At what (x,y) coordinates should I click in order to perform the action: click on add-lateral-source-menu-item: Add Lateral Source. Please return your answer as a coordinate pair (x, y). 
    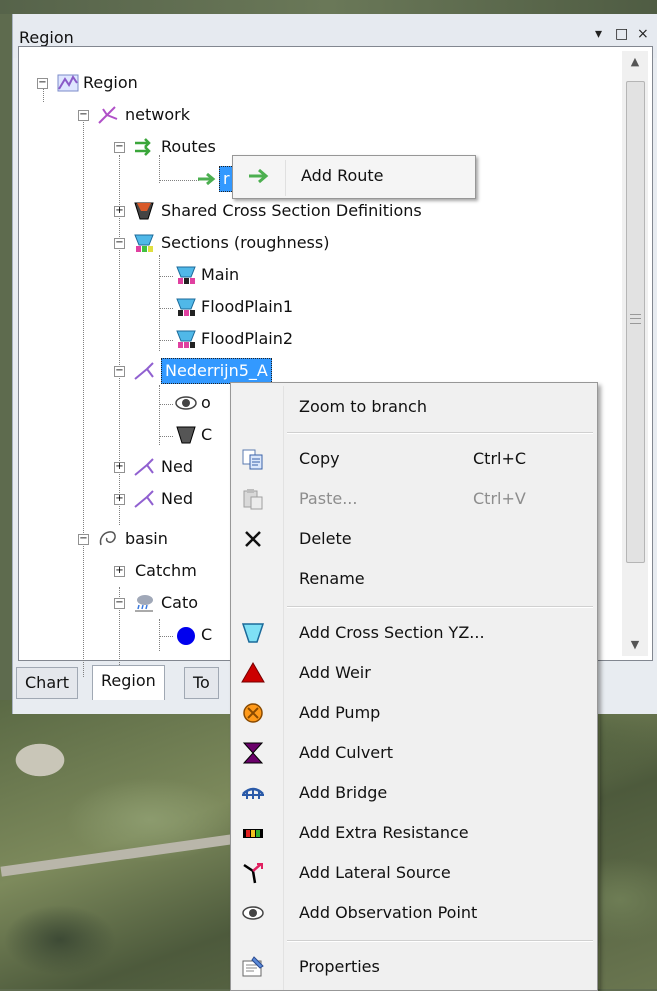
    Looking at the image, I should click on (413, 873).